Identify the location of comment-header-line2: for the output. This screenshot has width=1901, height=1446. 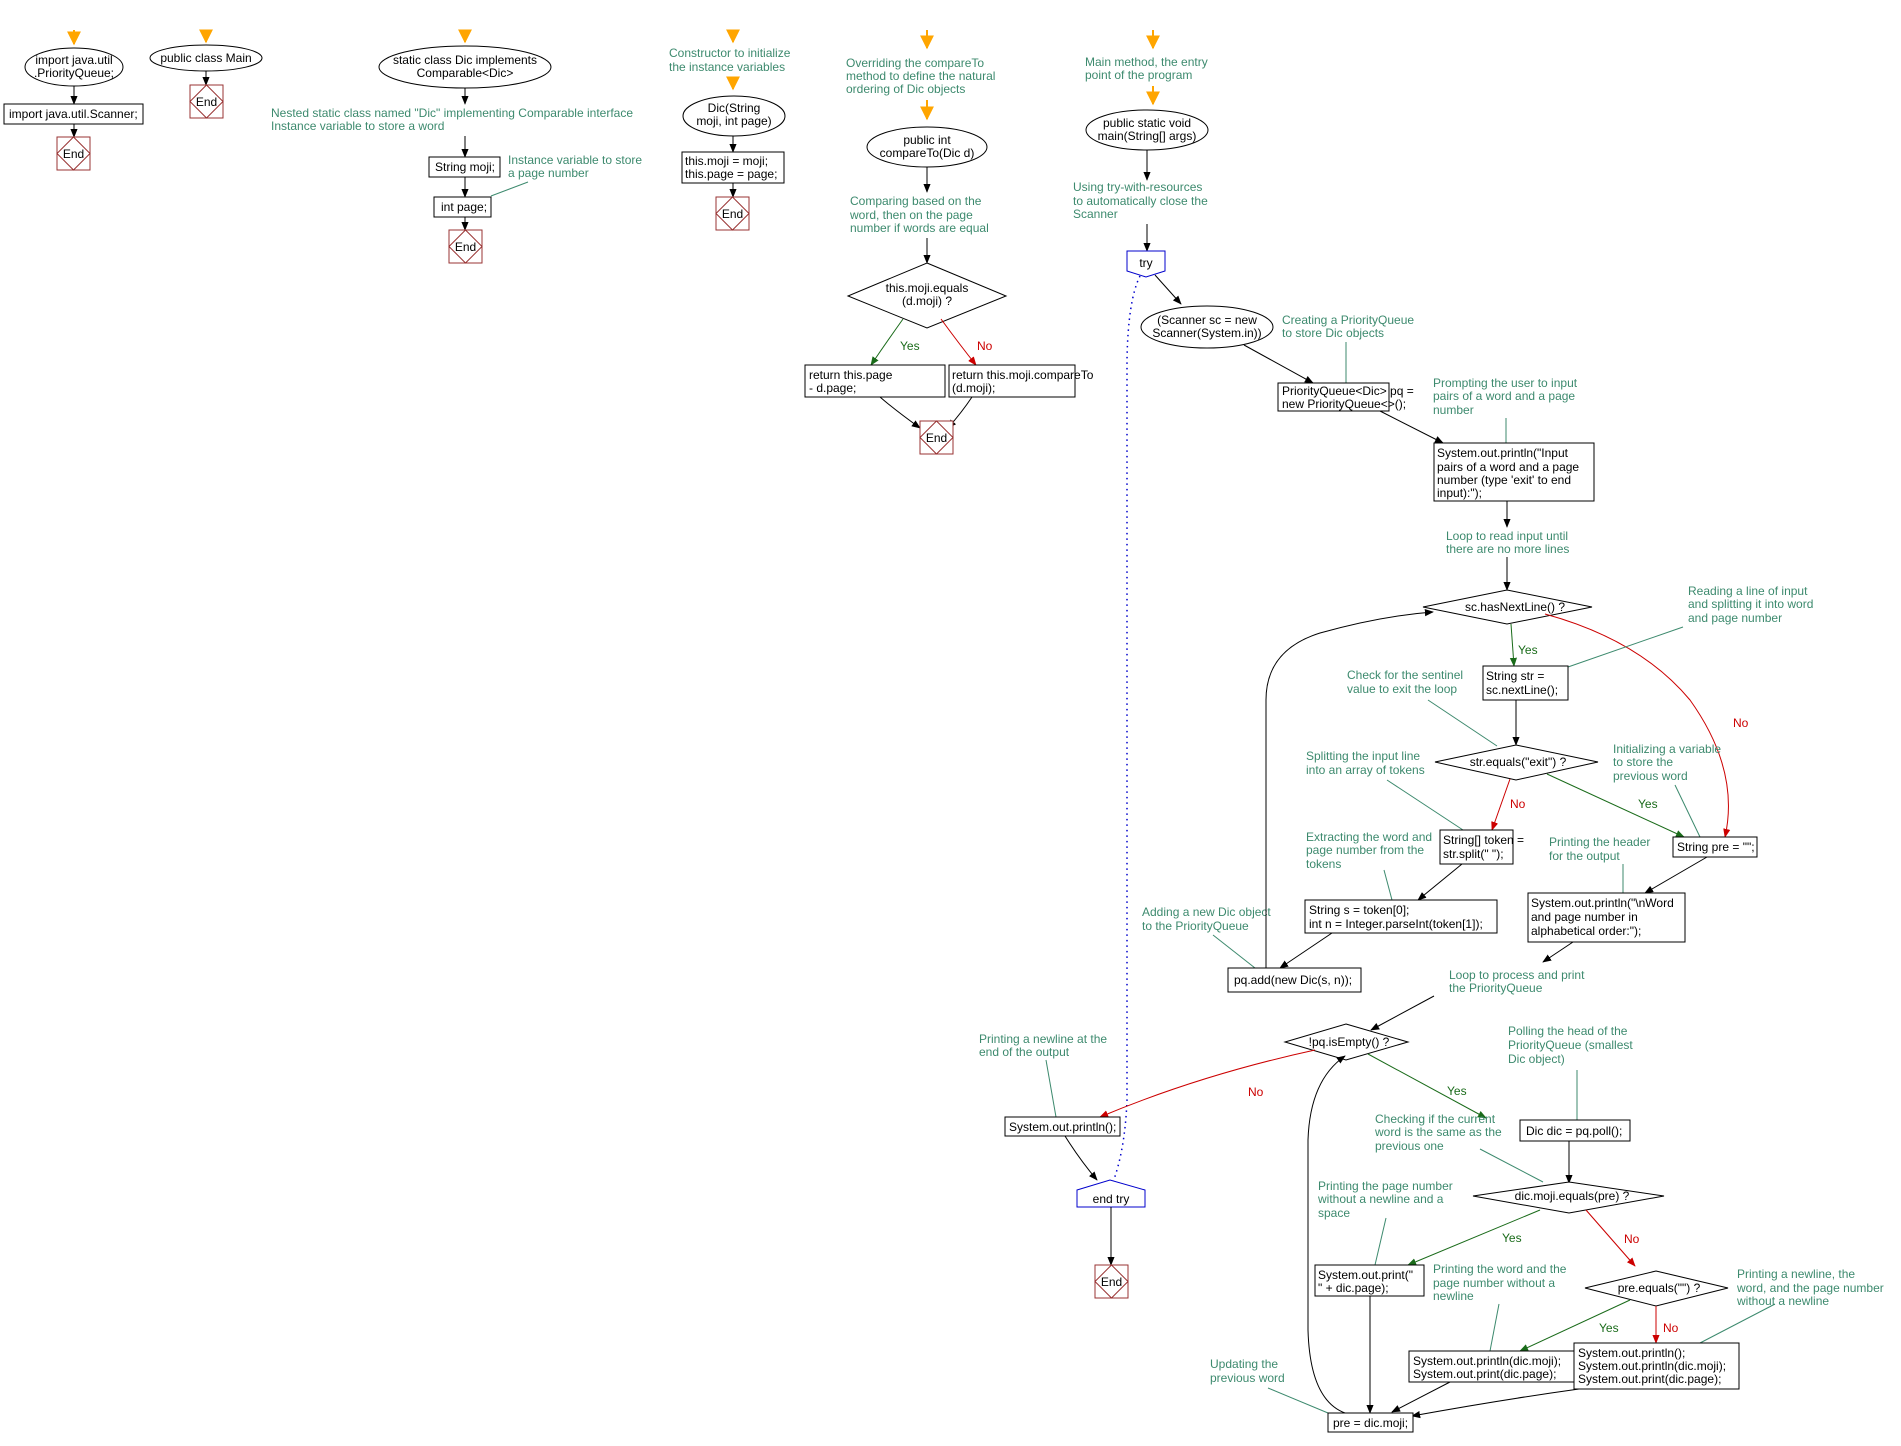
(1584, 856).